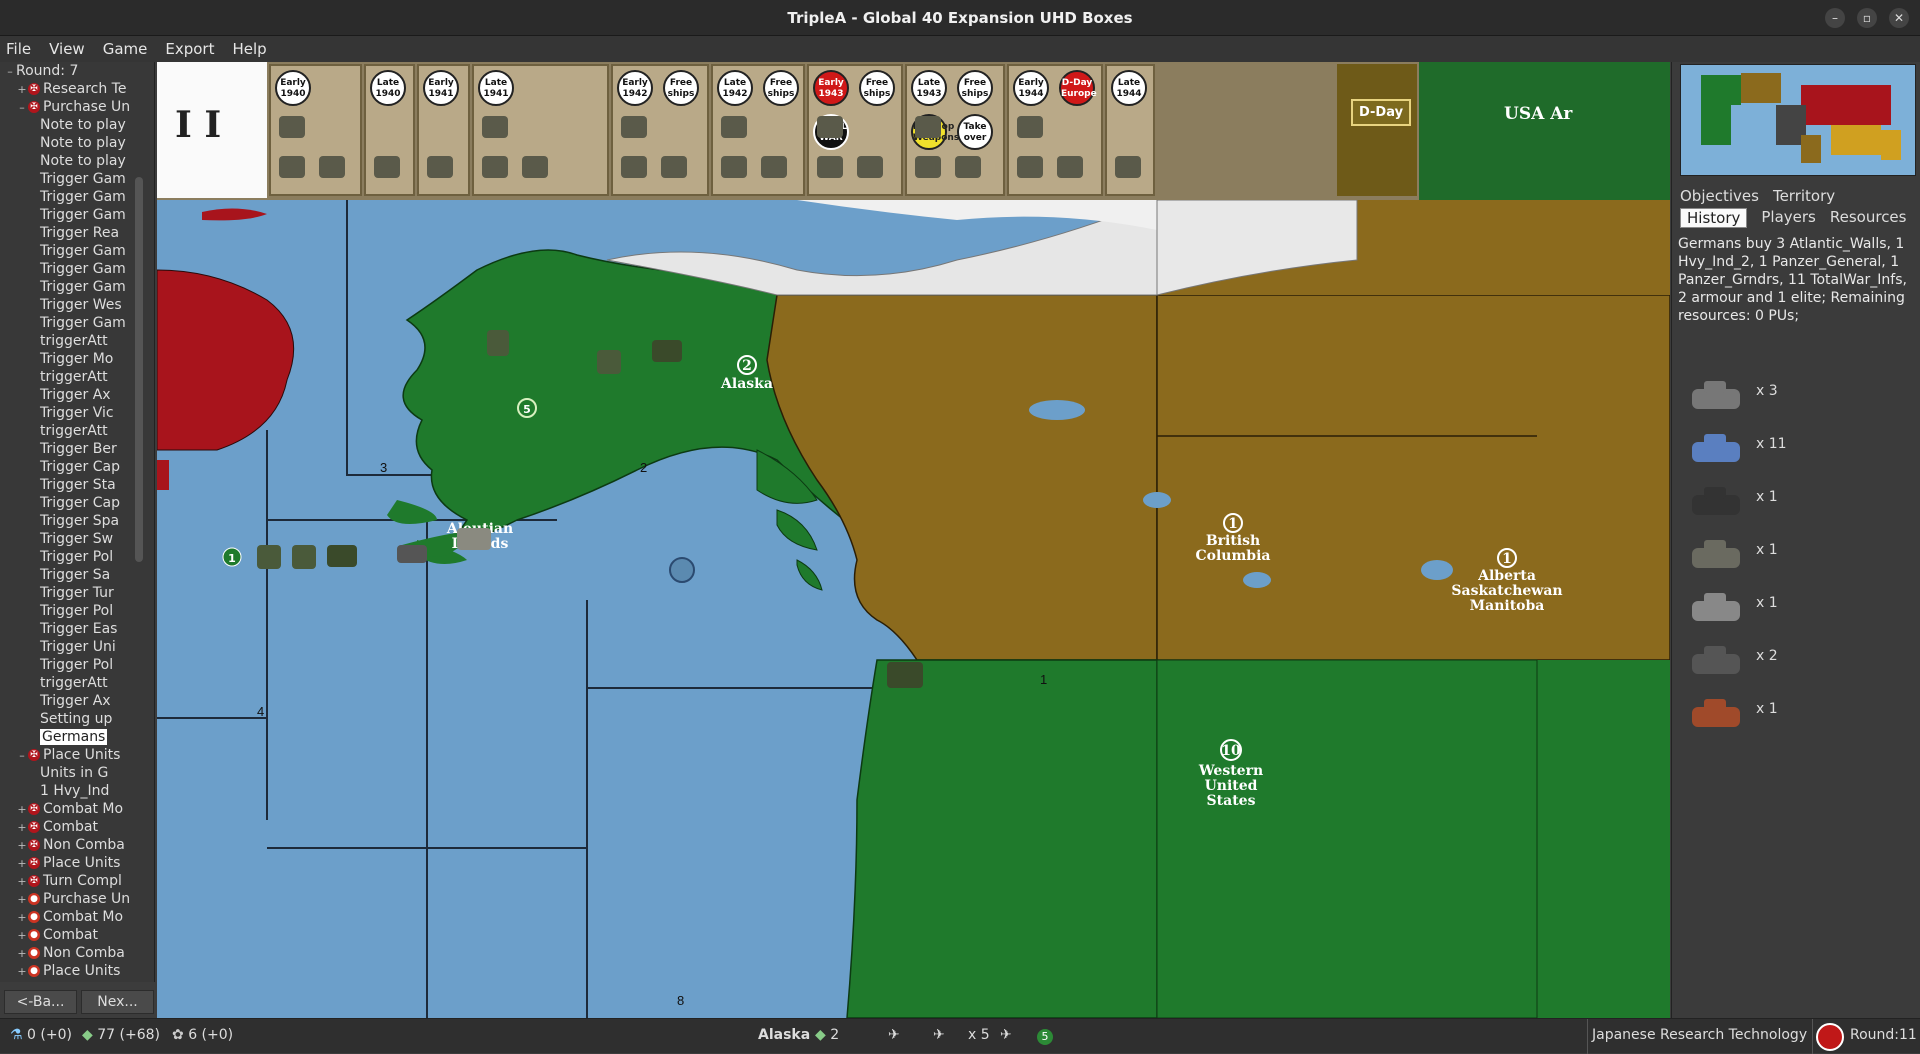 Image resolution: width=1920 pixels, height=1054 pixels. Describe the element at coordinates (77, 917) in the screenshot. I see `tree-row: + ● Combat Mo` at that location.